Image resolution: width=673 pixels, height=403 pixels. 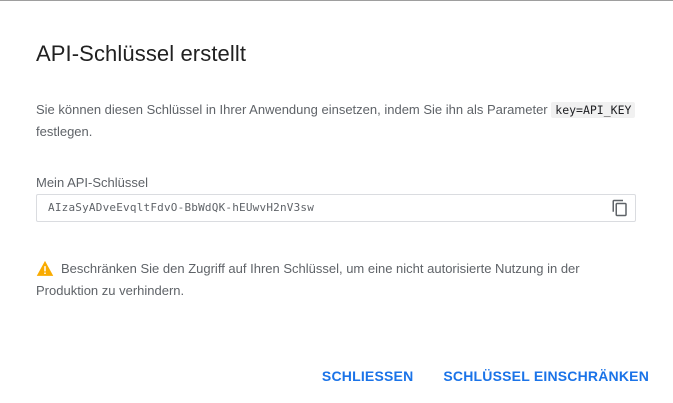 I want to click on description-text-end: festlegen., so click(x=64, y=131).